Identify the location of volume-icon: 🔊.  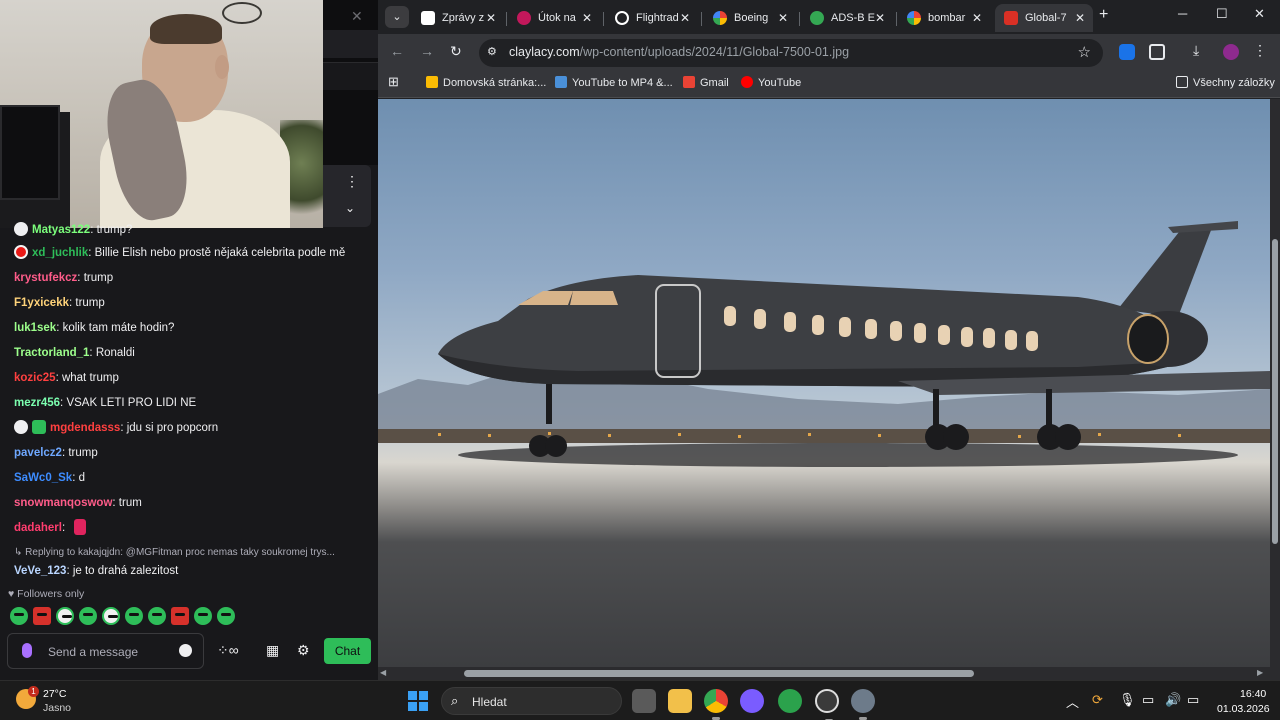
(1173, 700).